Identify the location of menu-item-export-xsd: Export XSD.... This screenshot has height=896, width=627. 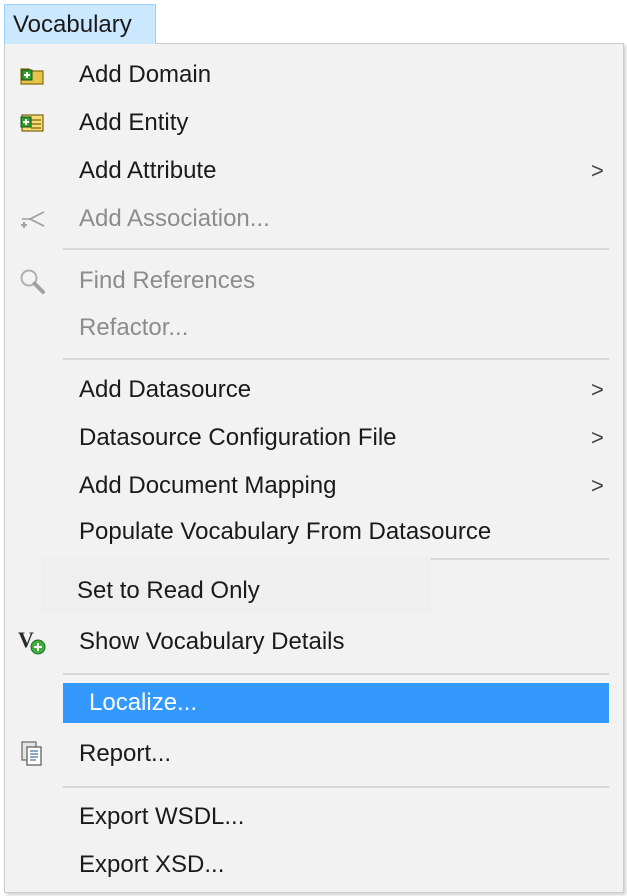
(314, 865).